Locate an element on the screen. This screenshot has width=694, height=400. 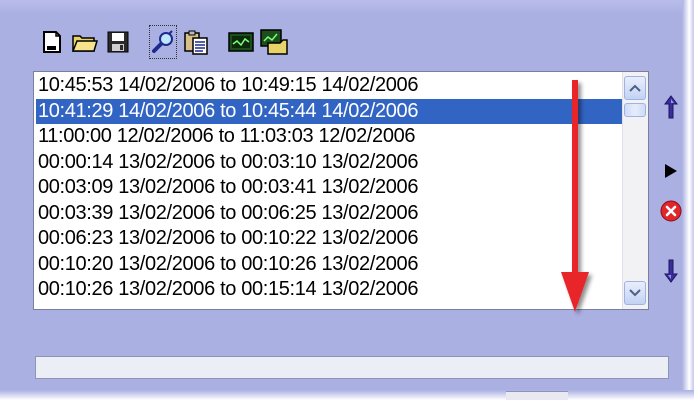
delete-icon is located at coordinates (671, 211).